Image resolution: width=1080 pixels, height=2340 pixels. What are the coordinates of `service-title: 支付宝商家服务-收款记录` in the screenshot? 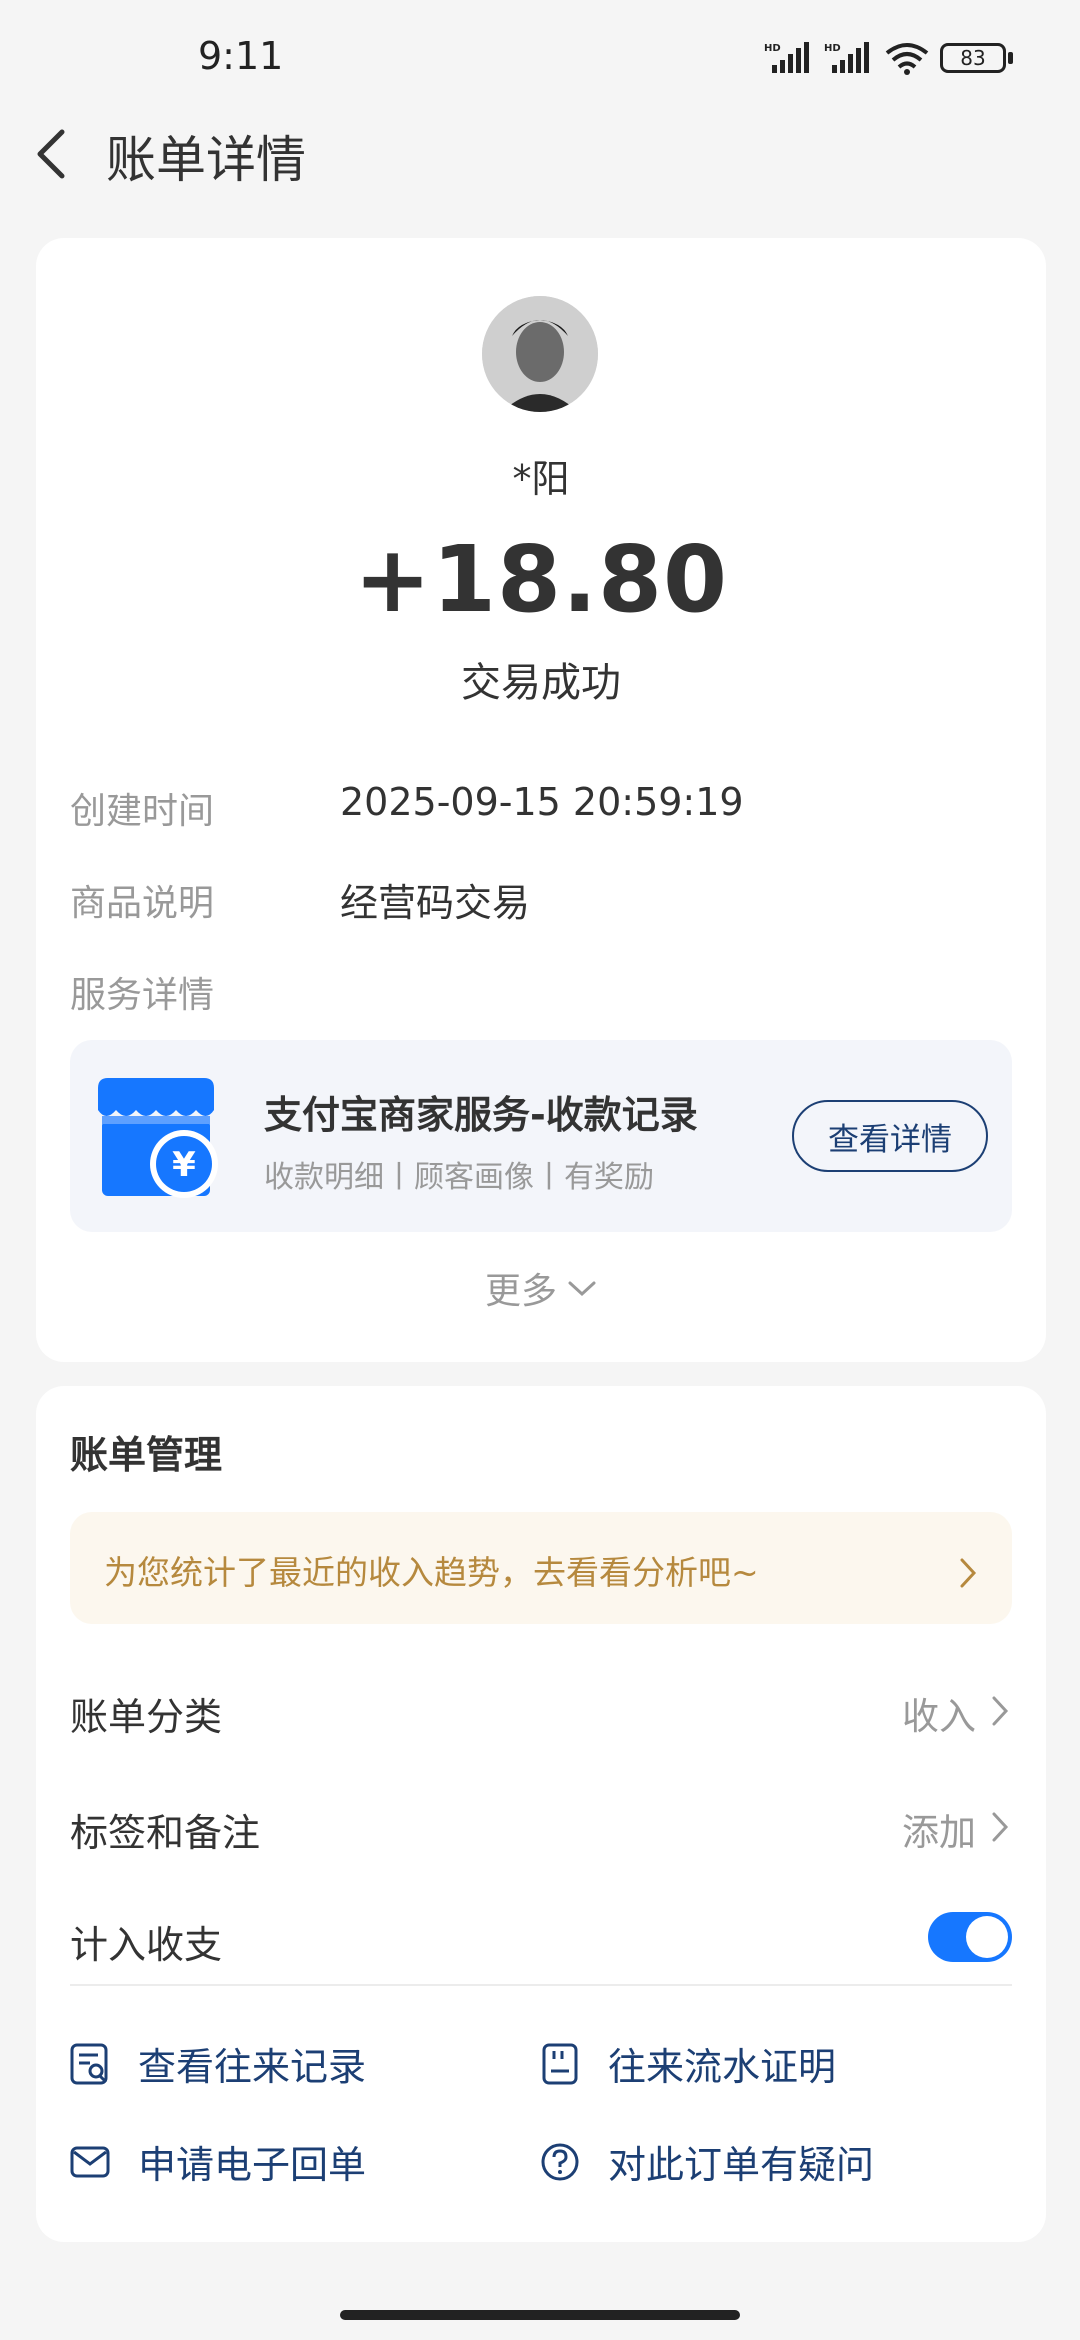 It's located at (481, 1115).